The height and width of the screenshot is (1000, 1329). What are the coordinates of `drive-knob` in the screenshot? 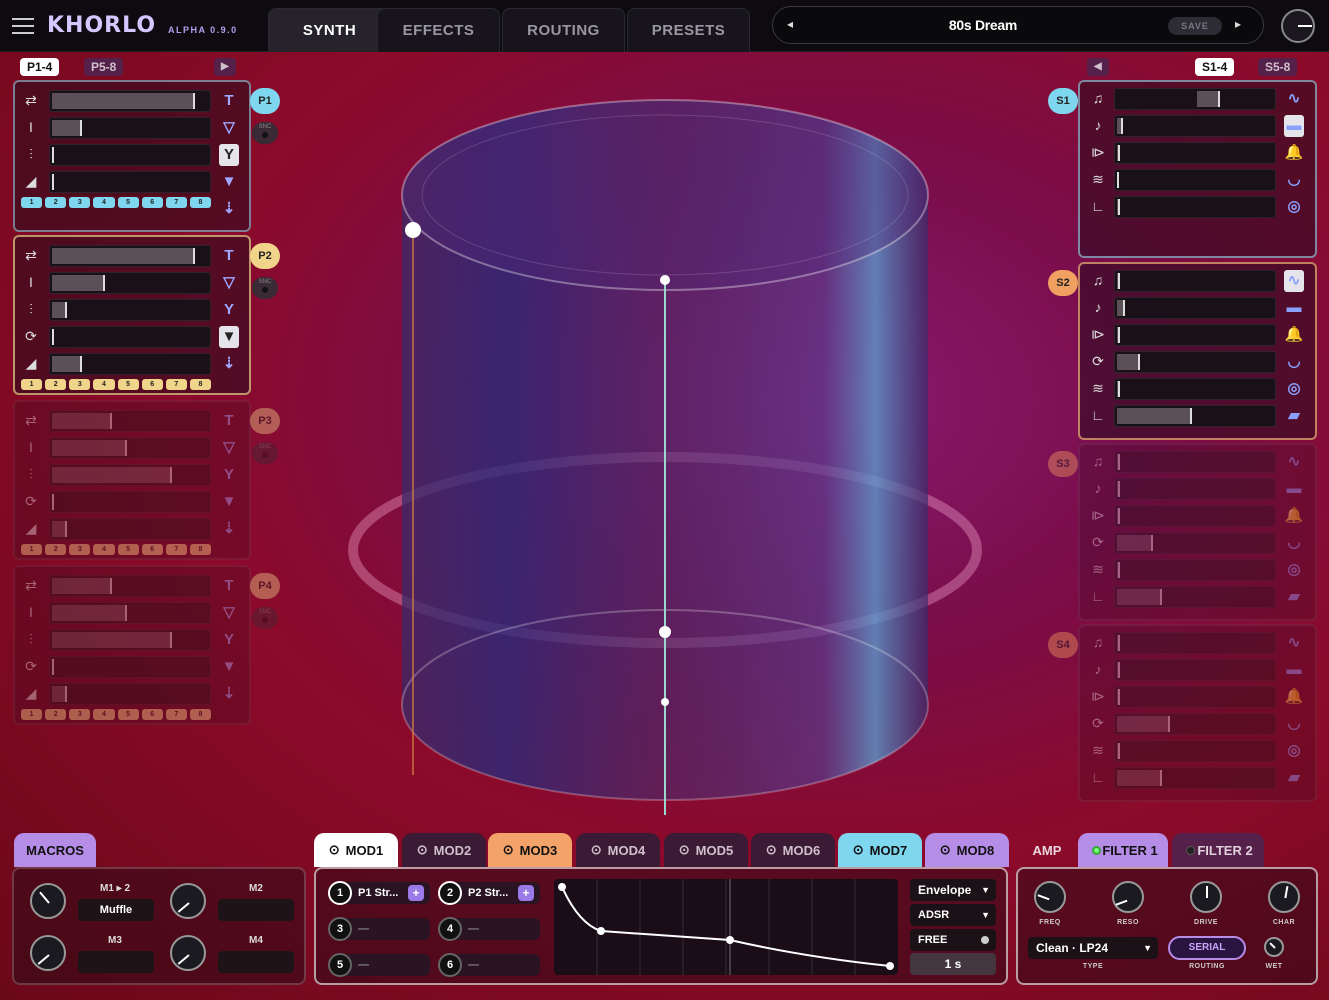 It's located at (1206, 897).